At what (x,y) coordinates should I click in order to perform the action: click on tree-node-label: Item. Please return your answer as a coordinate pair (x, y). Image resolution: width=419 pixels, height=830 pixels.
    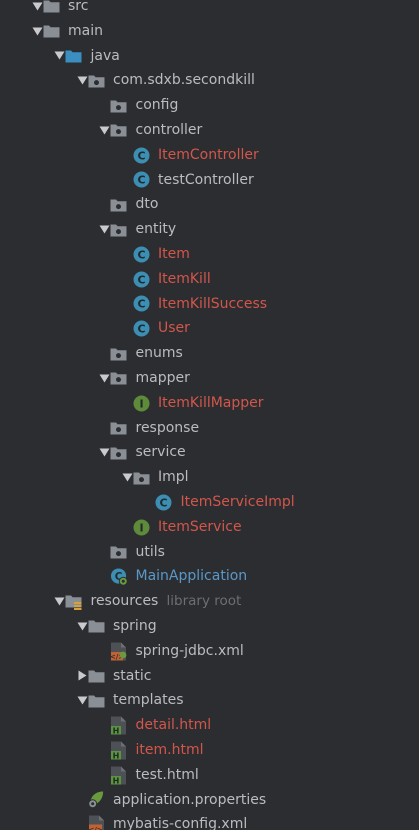
    Looking at the image, I should click on (174, 253).